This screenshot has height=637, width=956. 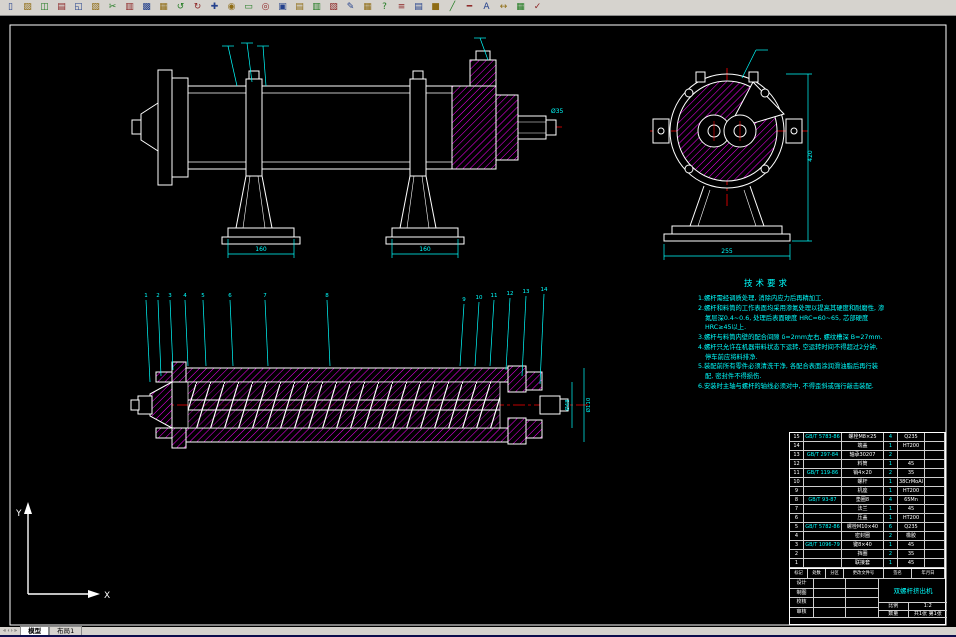 I want to click on tab-nav-button: ‹, so click(x=8, y=631).